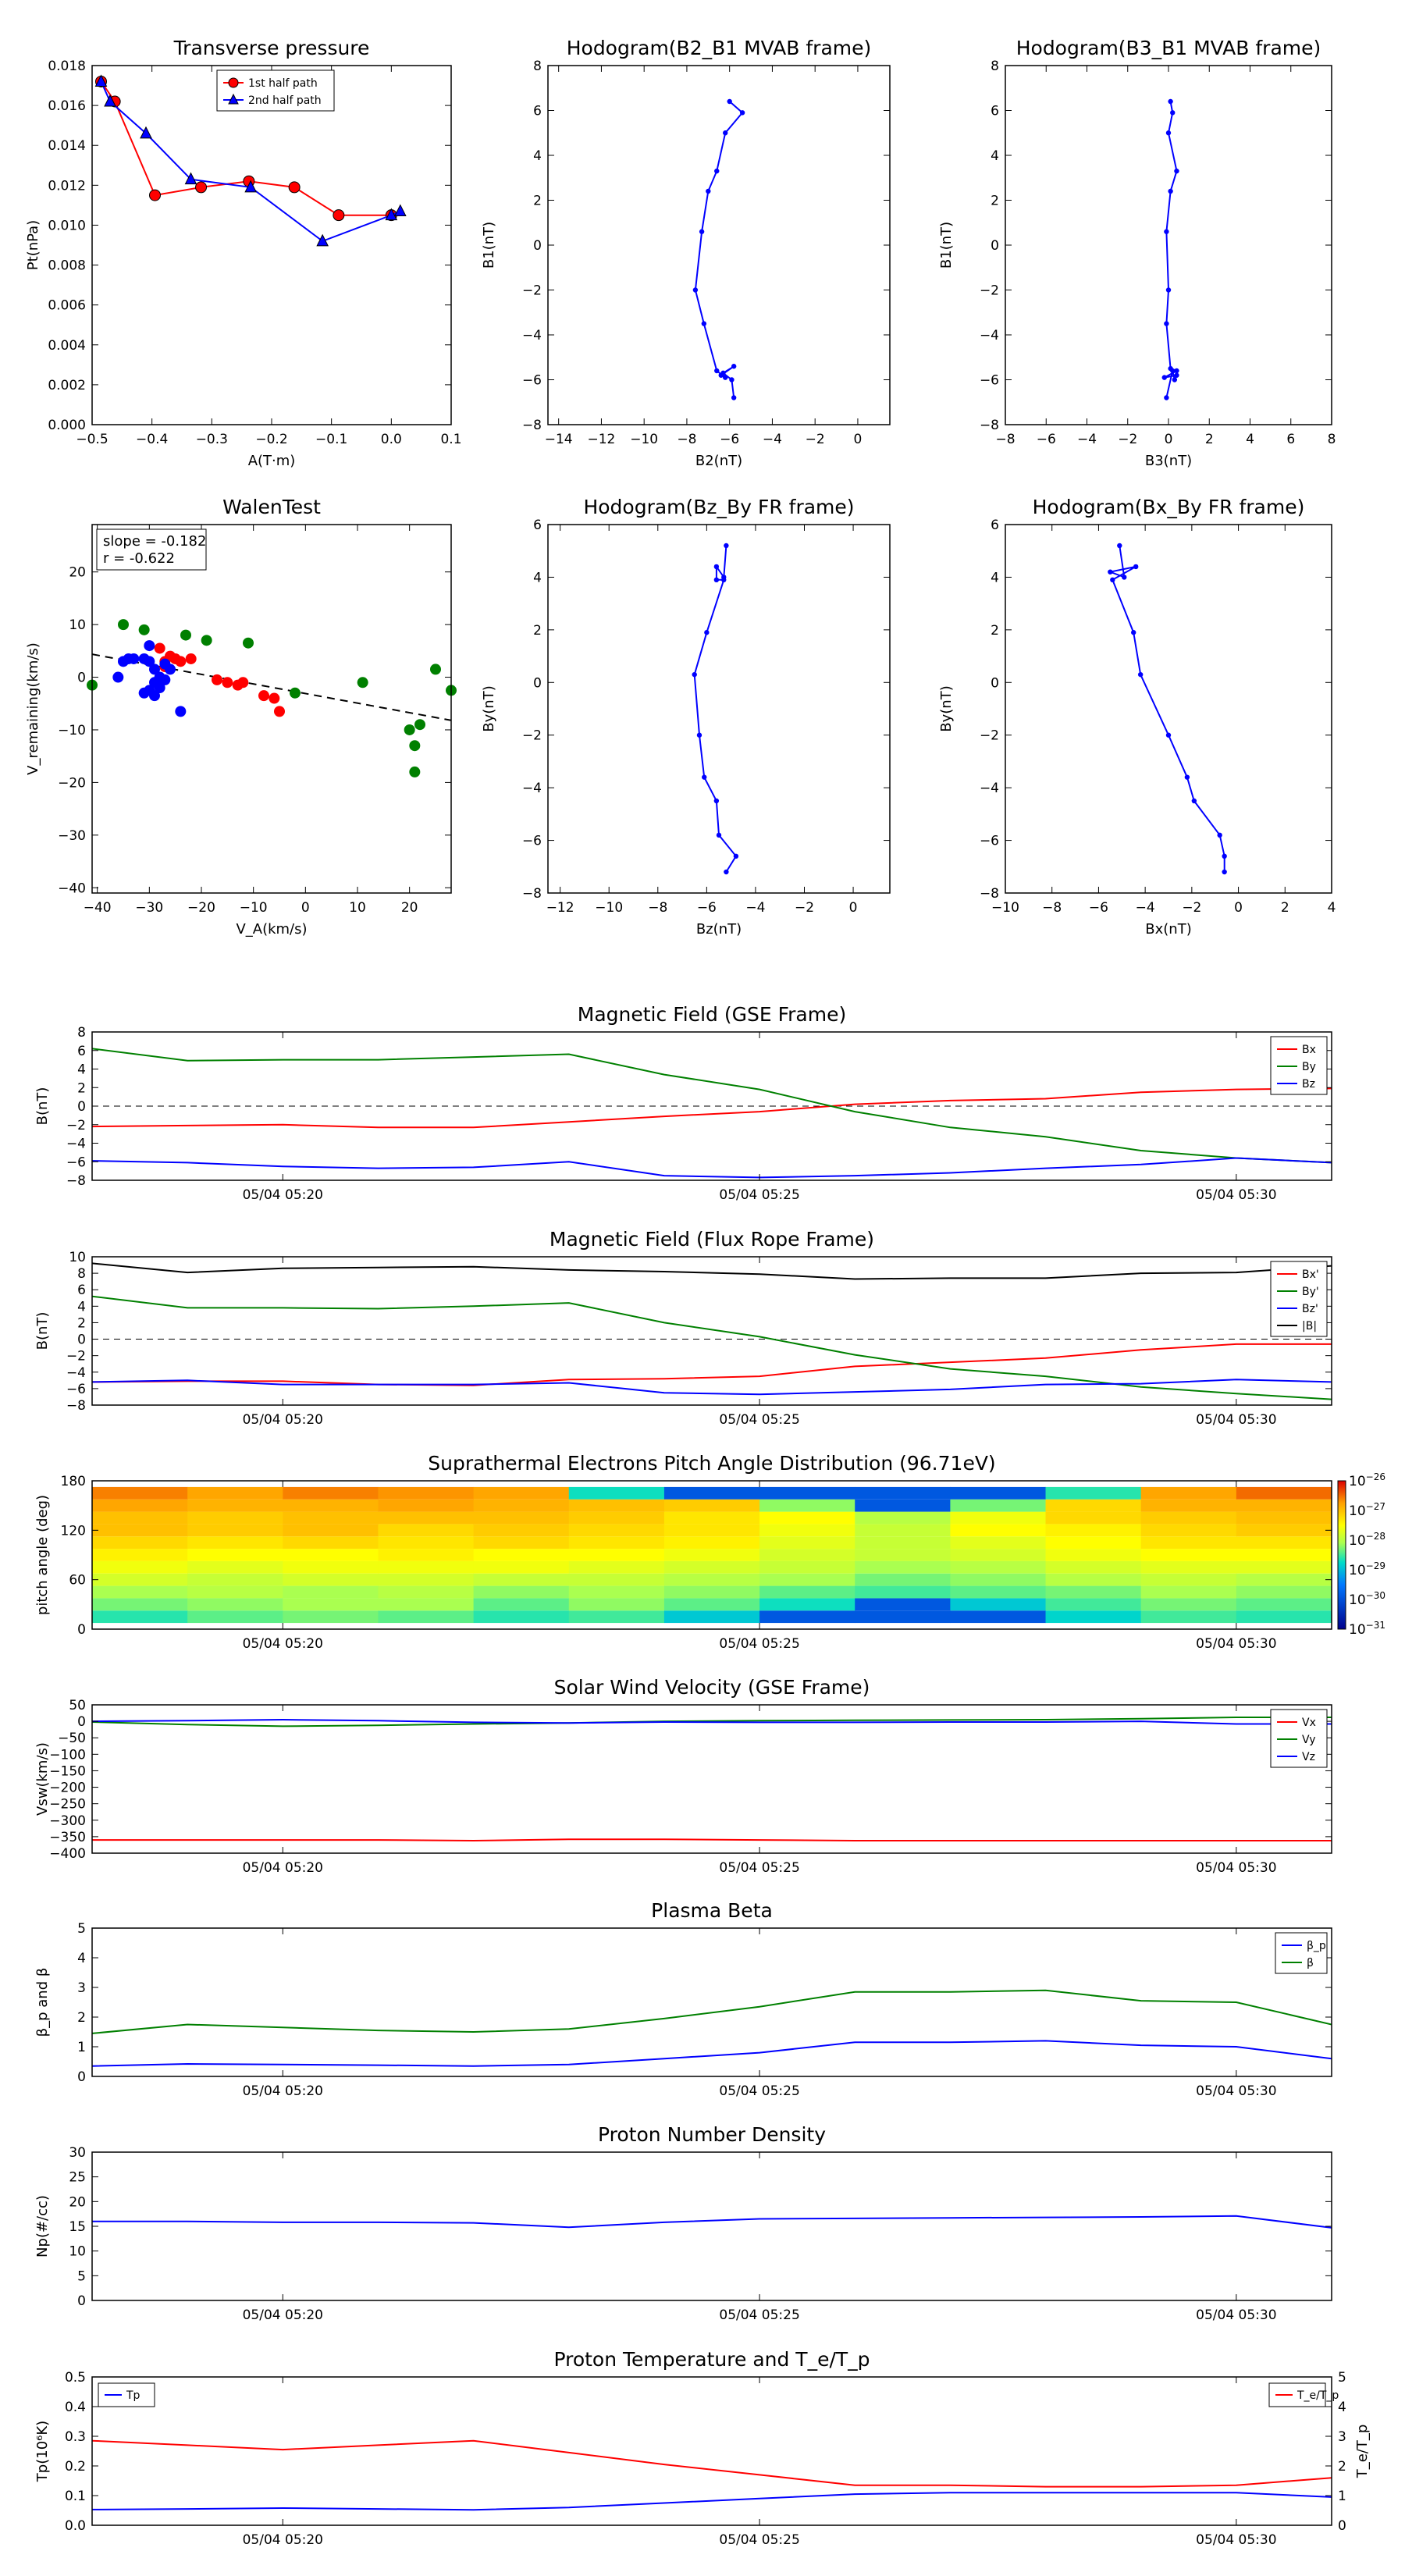 The height and width of the screenshot is (2576, 1405). I want to click on x-tick-label: 6, so click(1291, 439).